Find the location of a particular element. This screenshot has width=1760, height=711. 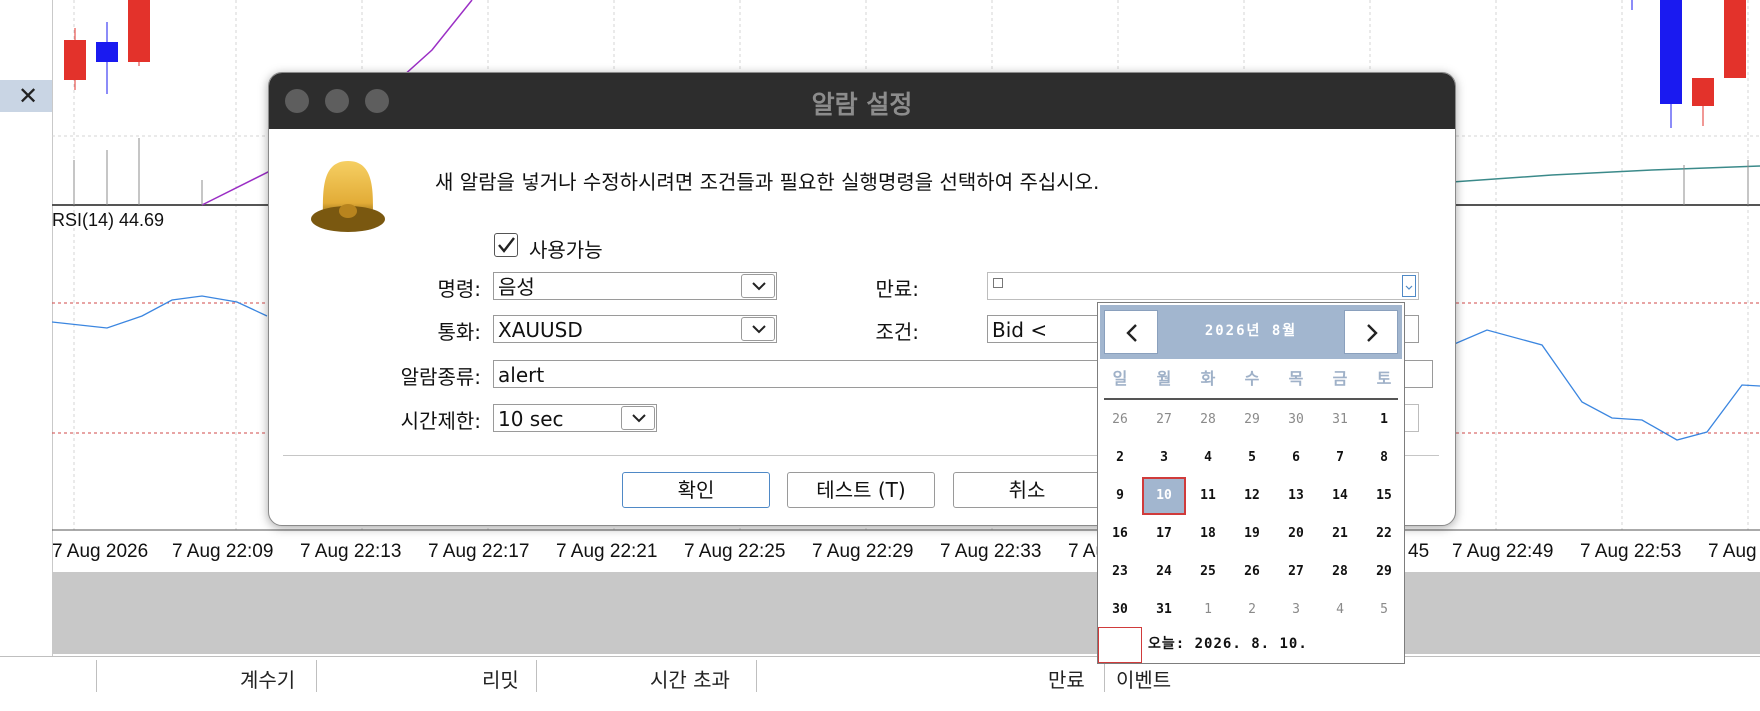

prev-month-button is located at coordinates (1131, 332).